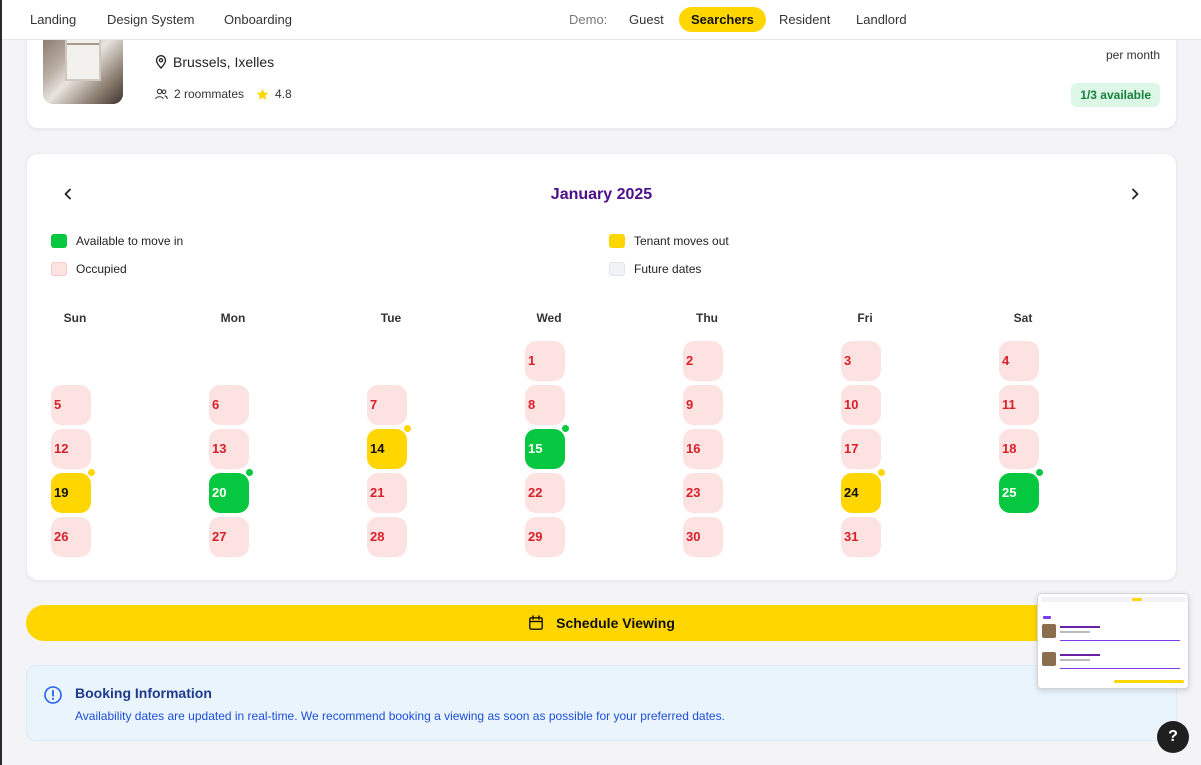 This screenshot has height=765, width=1201. I want to click on calendar-icon, so click(536, 622).